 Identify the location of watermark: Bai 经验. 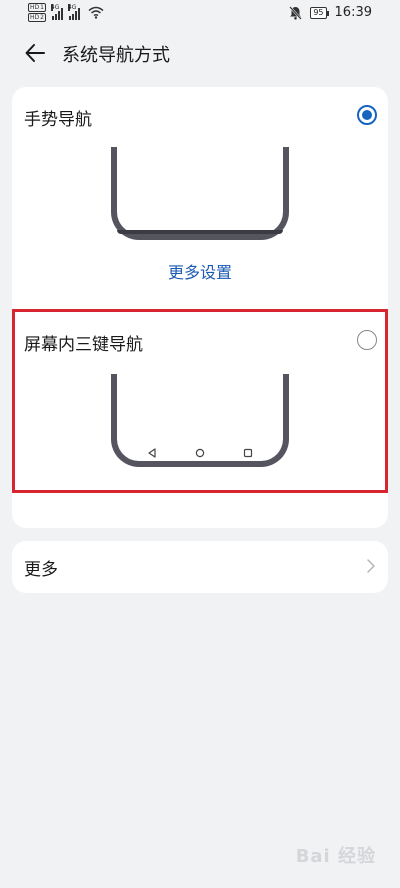
(335, 856).